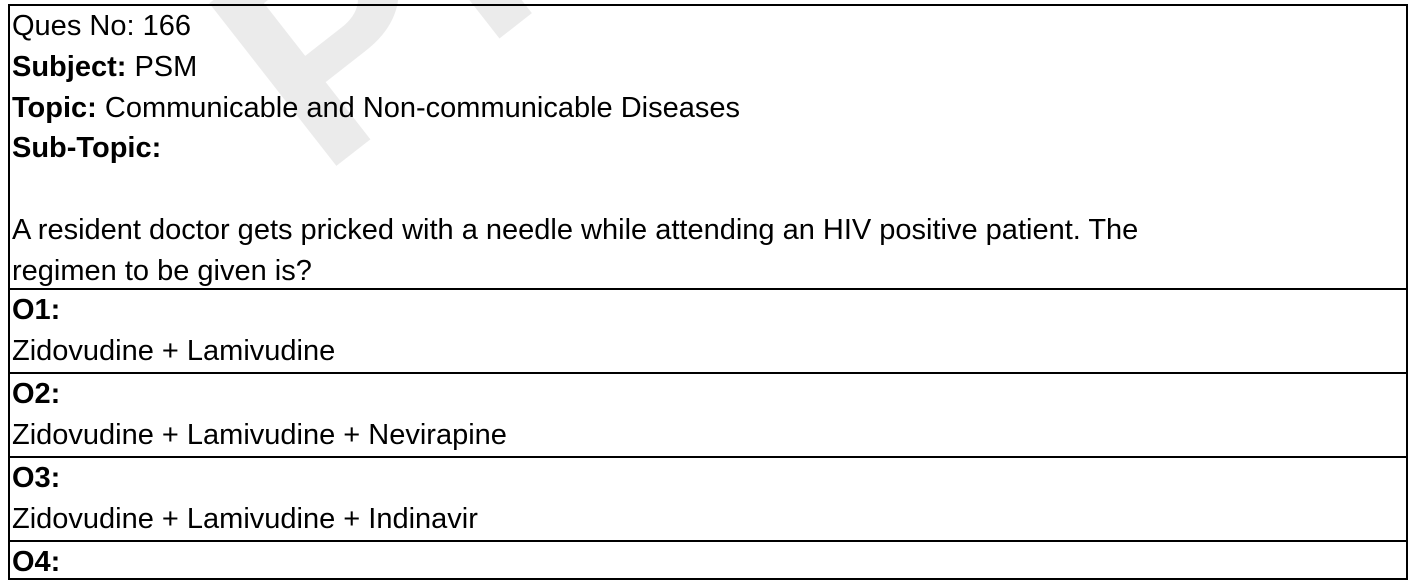  I want to click on option-2: O2: Zidovudine + Lamivudine + Nevirapine, so click(708, 416).